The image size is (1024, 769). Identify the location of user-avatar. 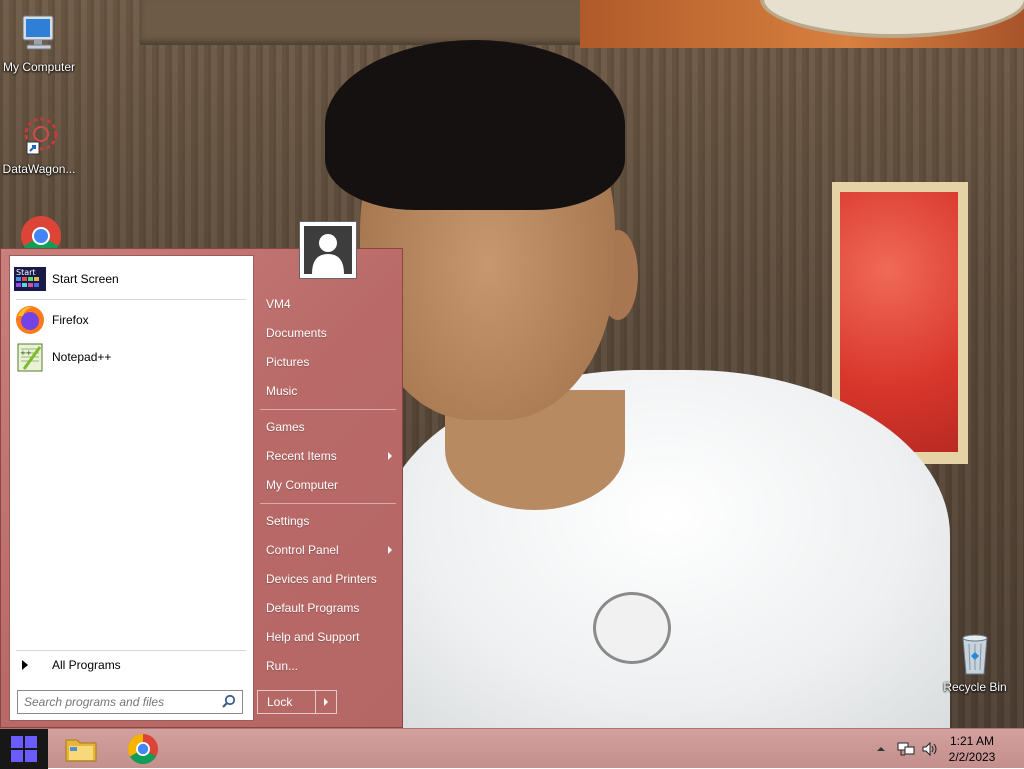
(328, 250).